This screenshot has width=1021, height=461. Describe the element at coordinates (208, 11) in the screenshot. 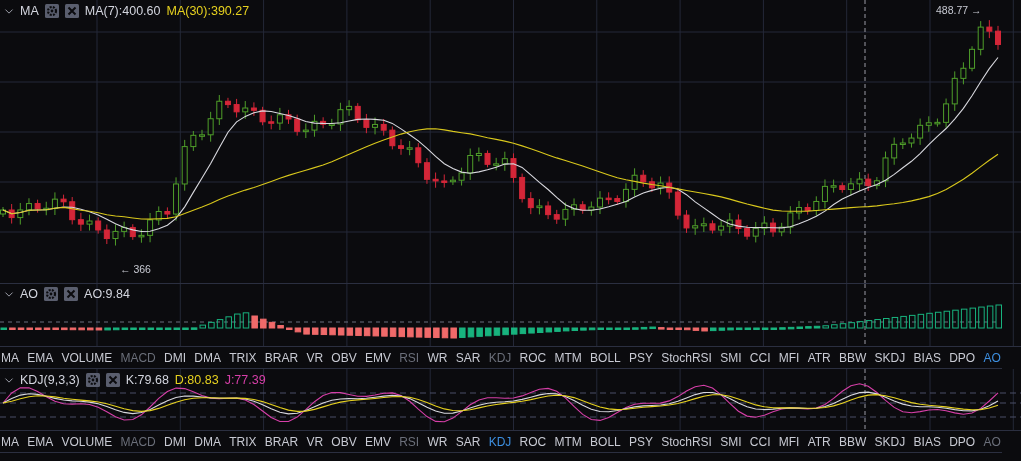

I see `indicator-value: MA(30):390.27` at that location.